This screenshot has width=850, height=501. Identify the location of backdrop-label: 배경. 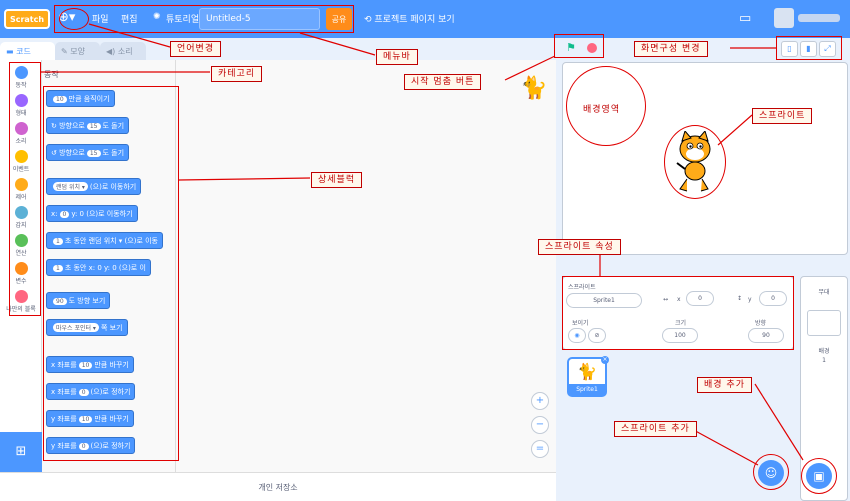
(824, 351).